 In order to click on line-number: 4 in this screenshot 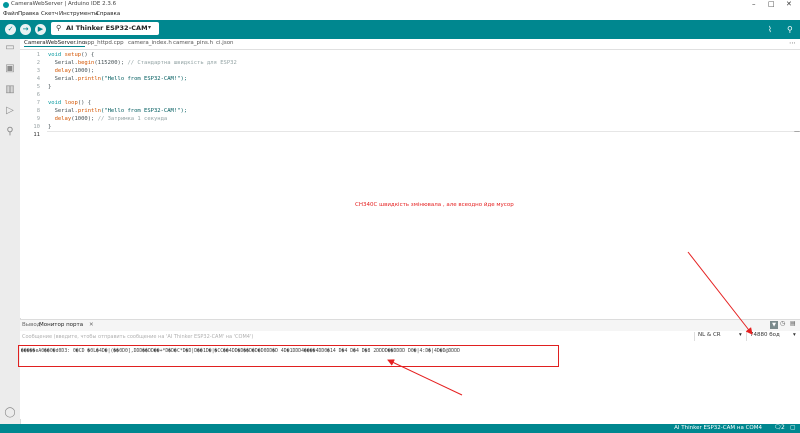, I will do `click(38, 79)`.